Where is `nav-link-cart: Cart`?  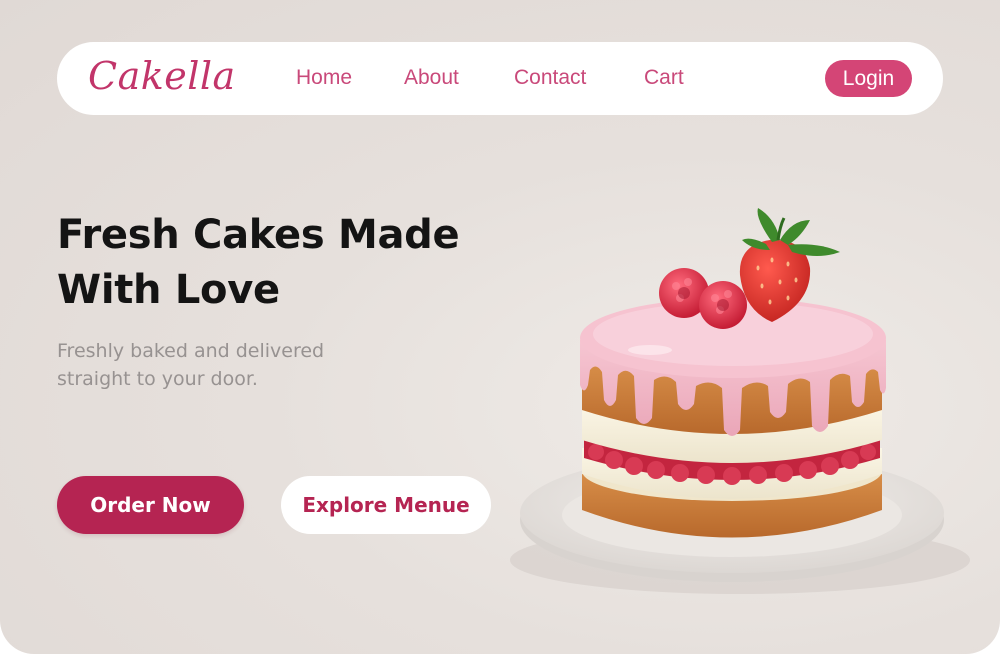 nav-link-cart: Cart is located at coordinates (664, 78).